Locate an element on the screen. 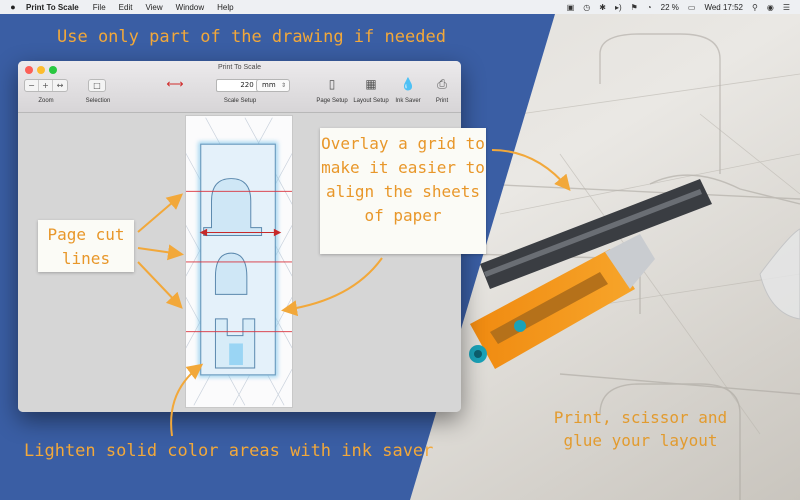  print-preview-page is located at coordinates (239, 261).